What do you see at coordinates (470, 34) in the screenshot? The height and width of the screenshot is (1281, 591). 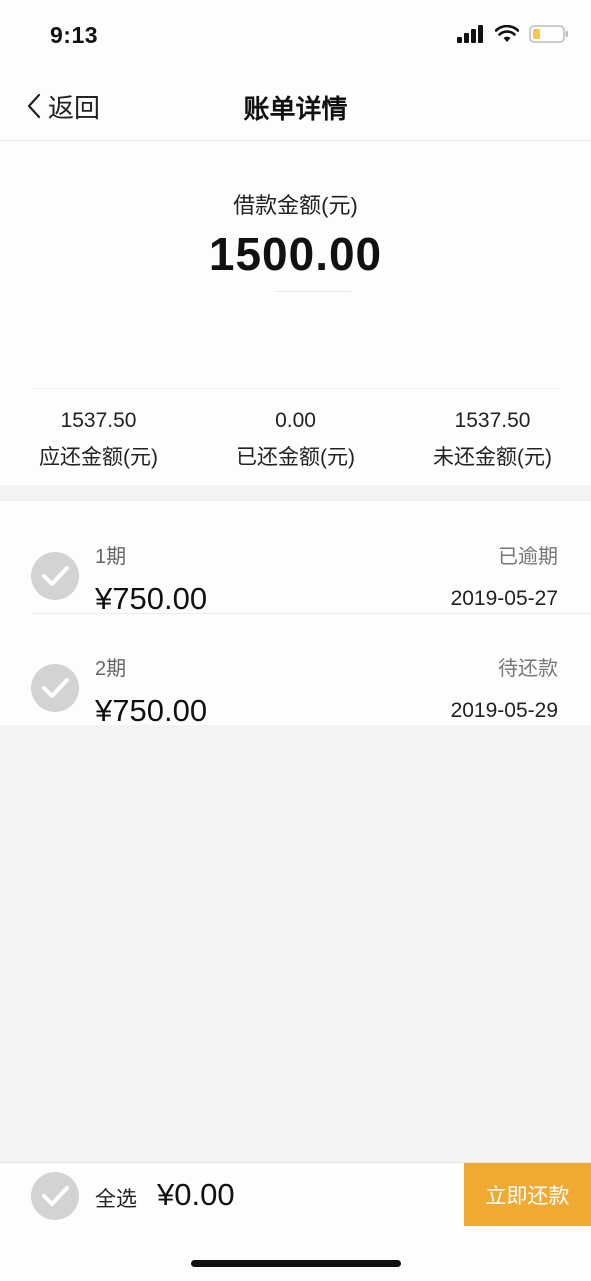 I see `signal-icon` at bounding box center [470, 34].